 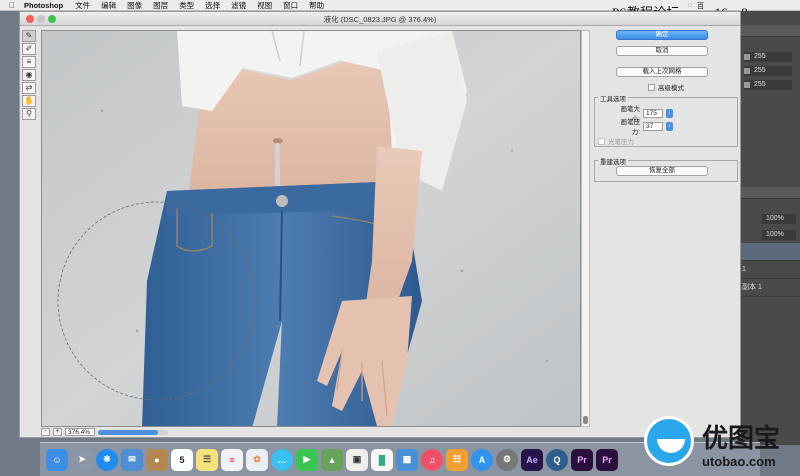 I want to click on zoom-out-button: -, so click(x=45, y=432).